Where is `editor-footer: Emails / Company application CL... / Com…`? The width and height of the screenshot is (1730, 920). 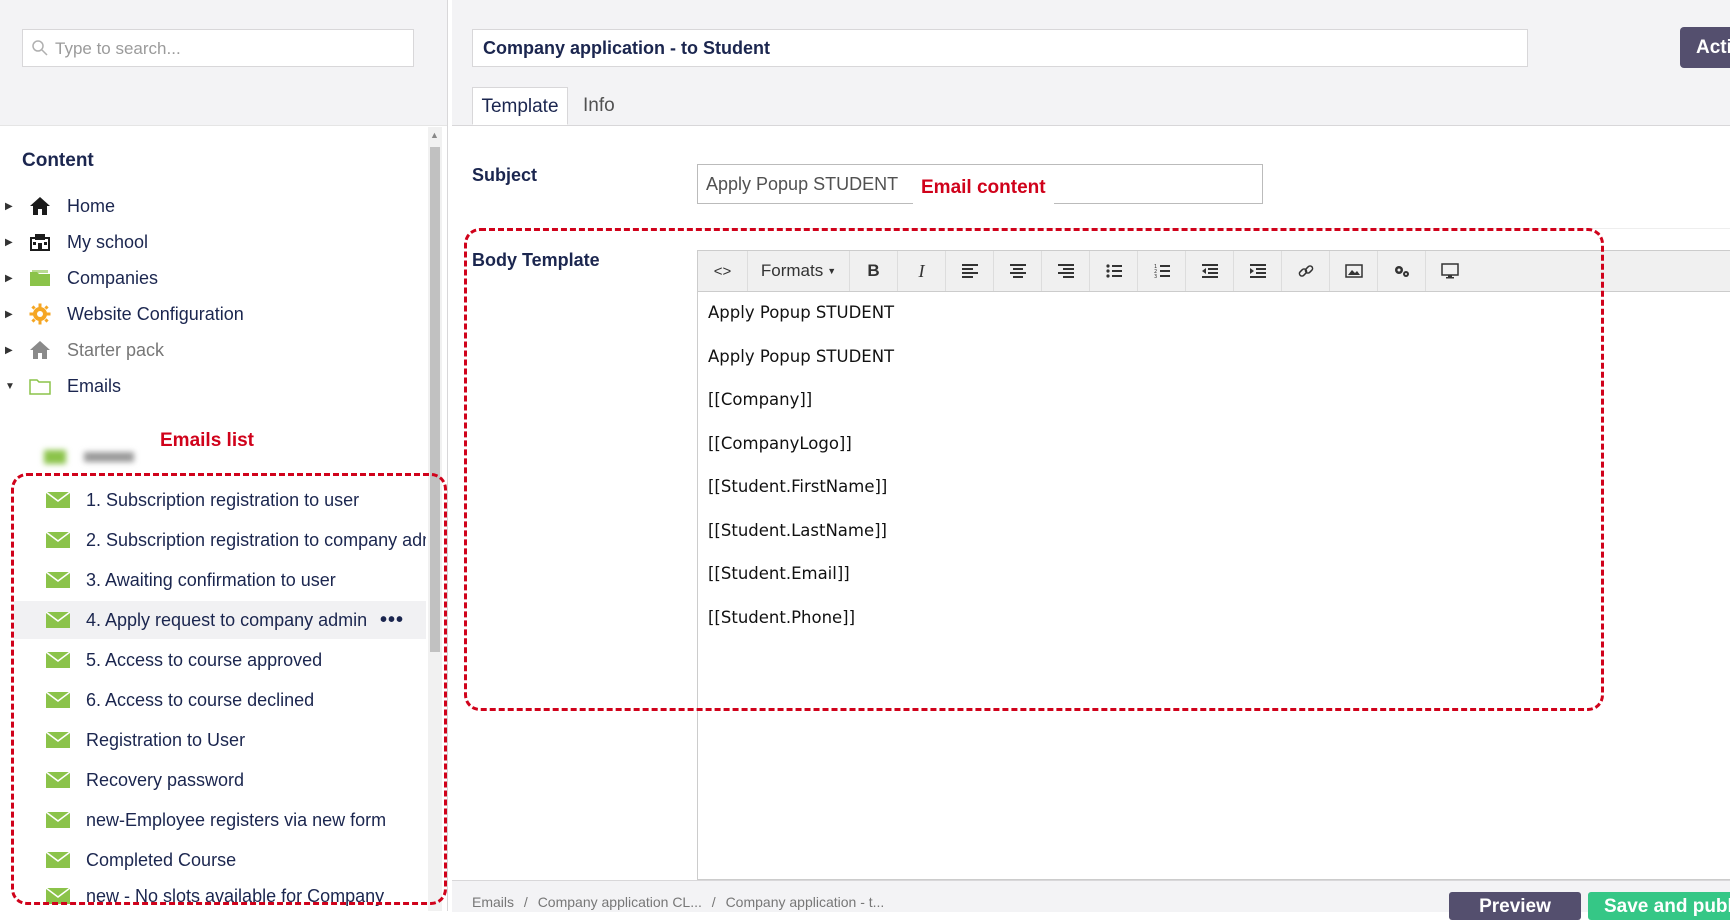
editor-footer: Emails / Company application CL... / Com… is located at coordinates (1091, 900).